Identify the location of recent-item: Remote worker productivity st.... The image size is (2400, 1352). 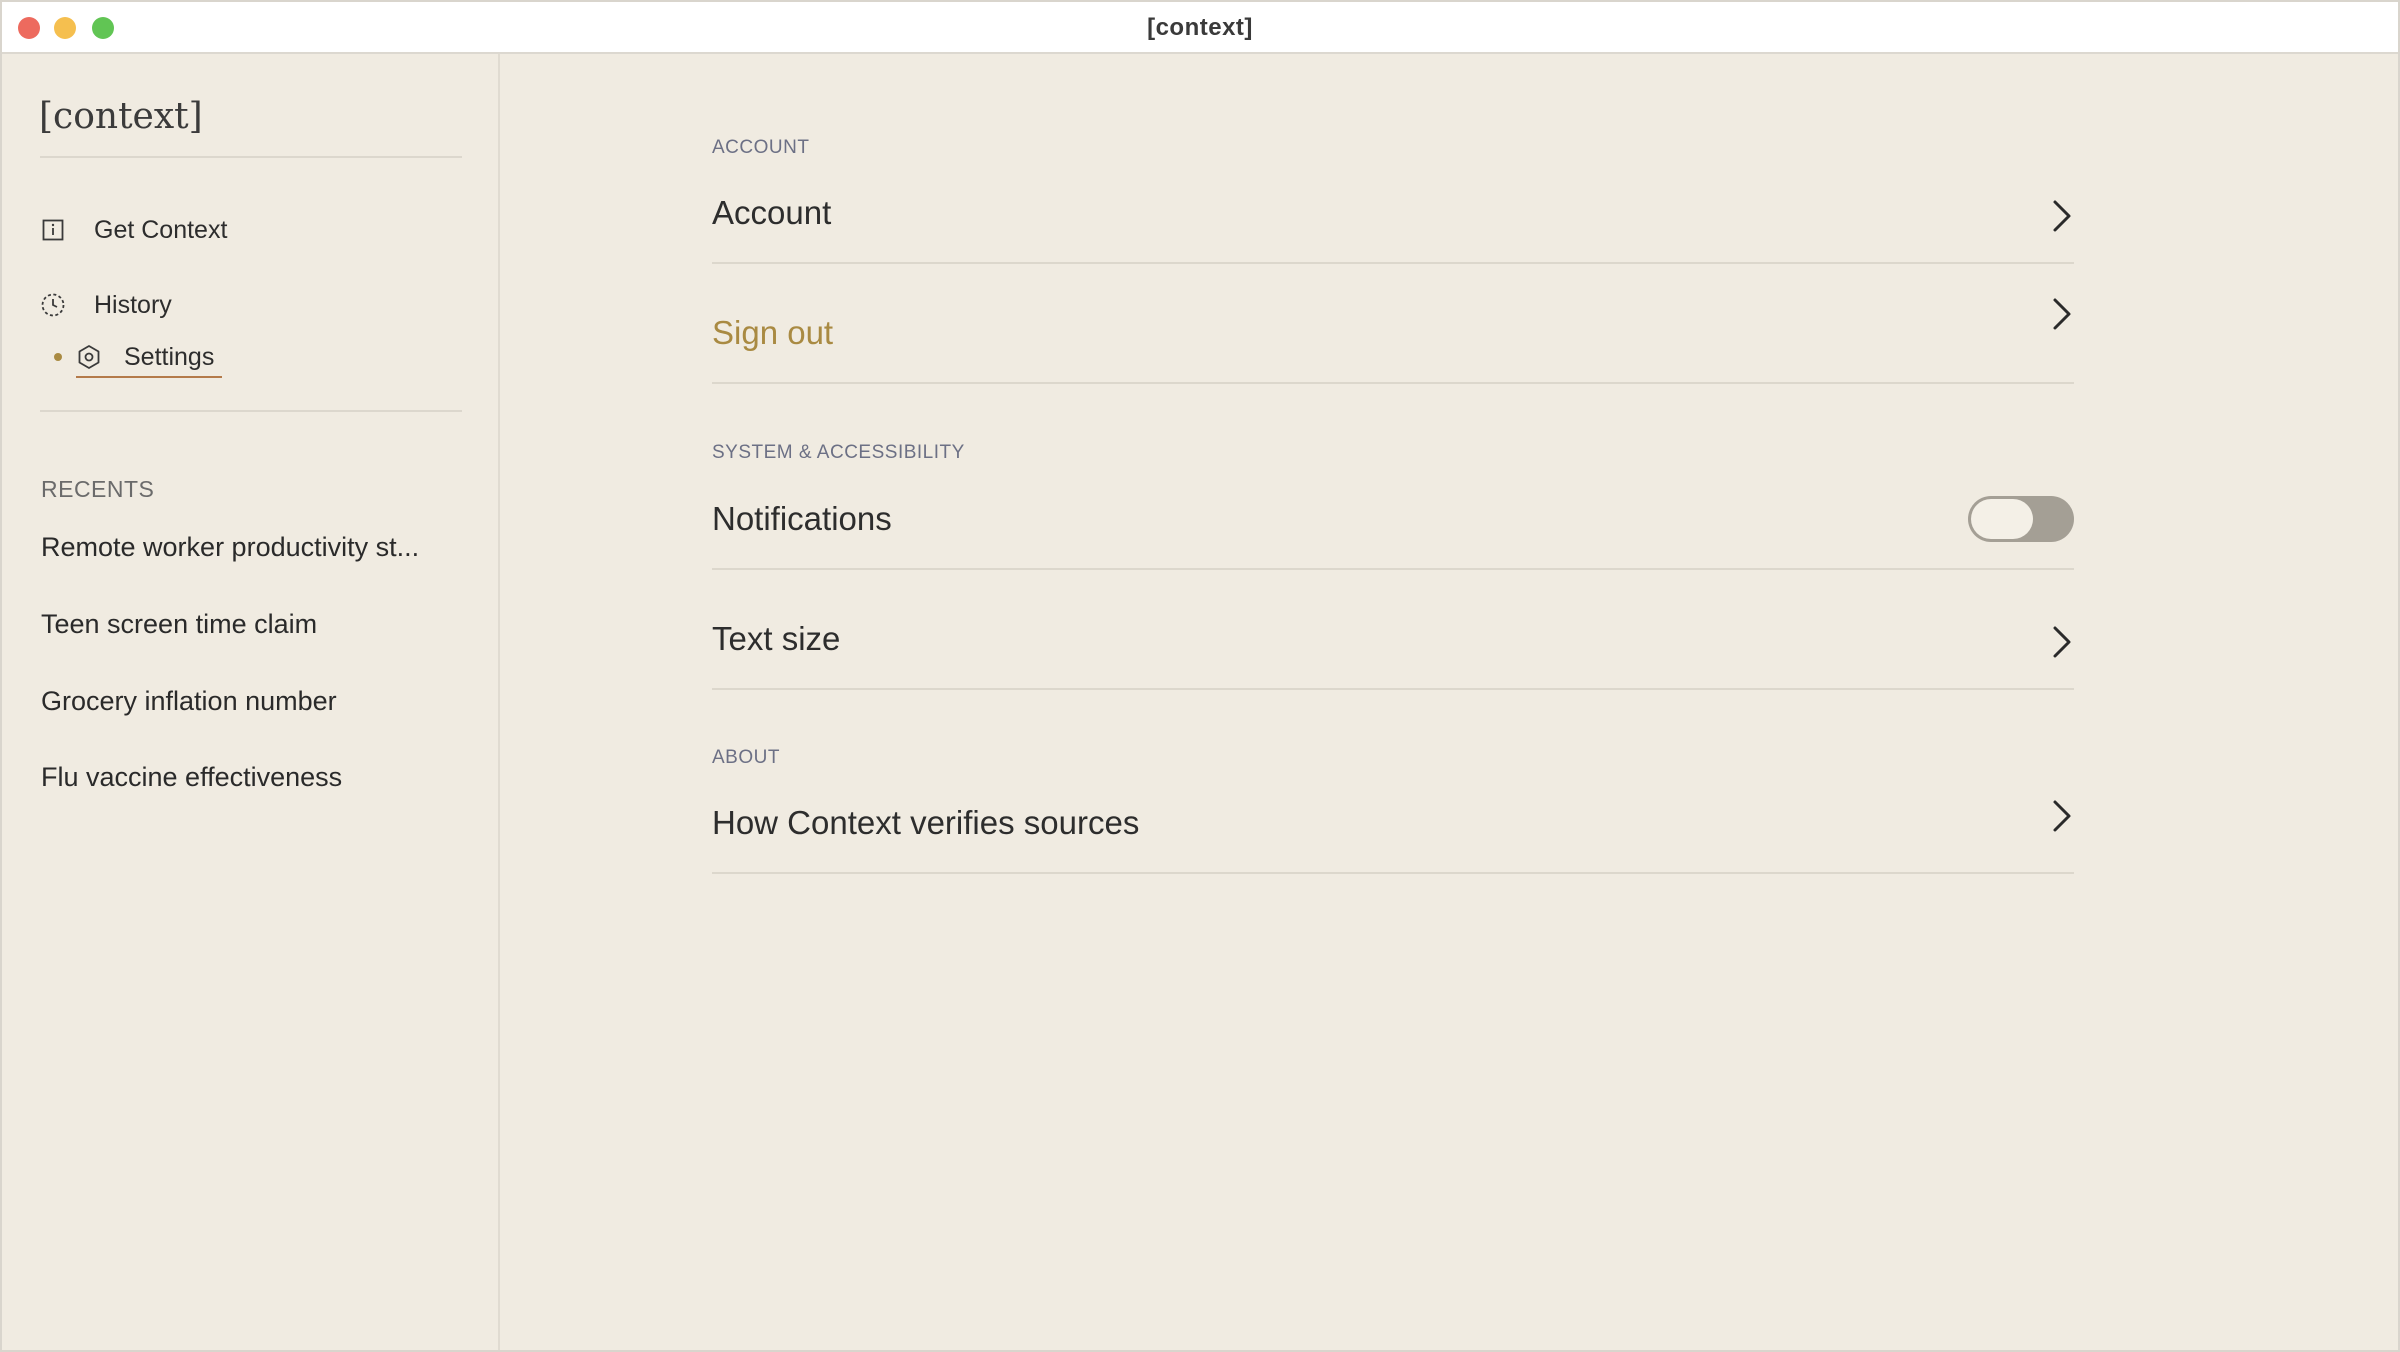
(230, 547).